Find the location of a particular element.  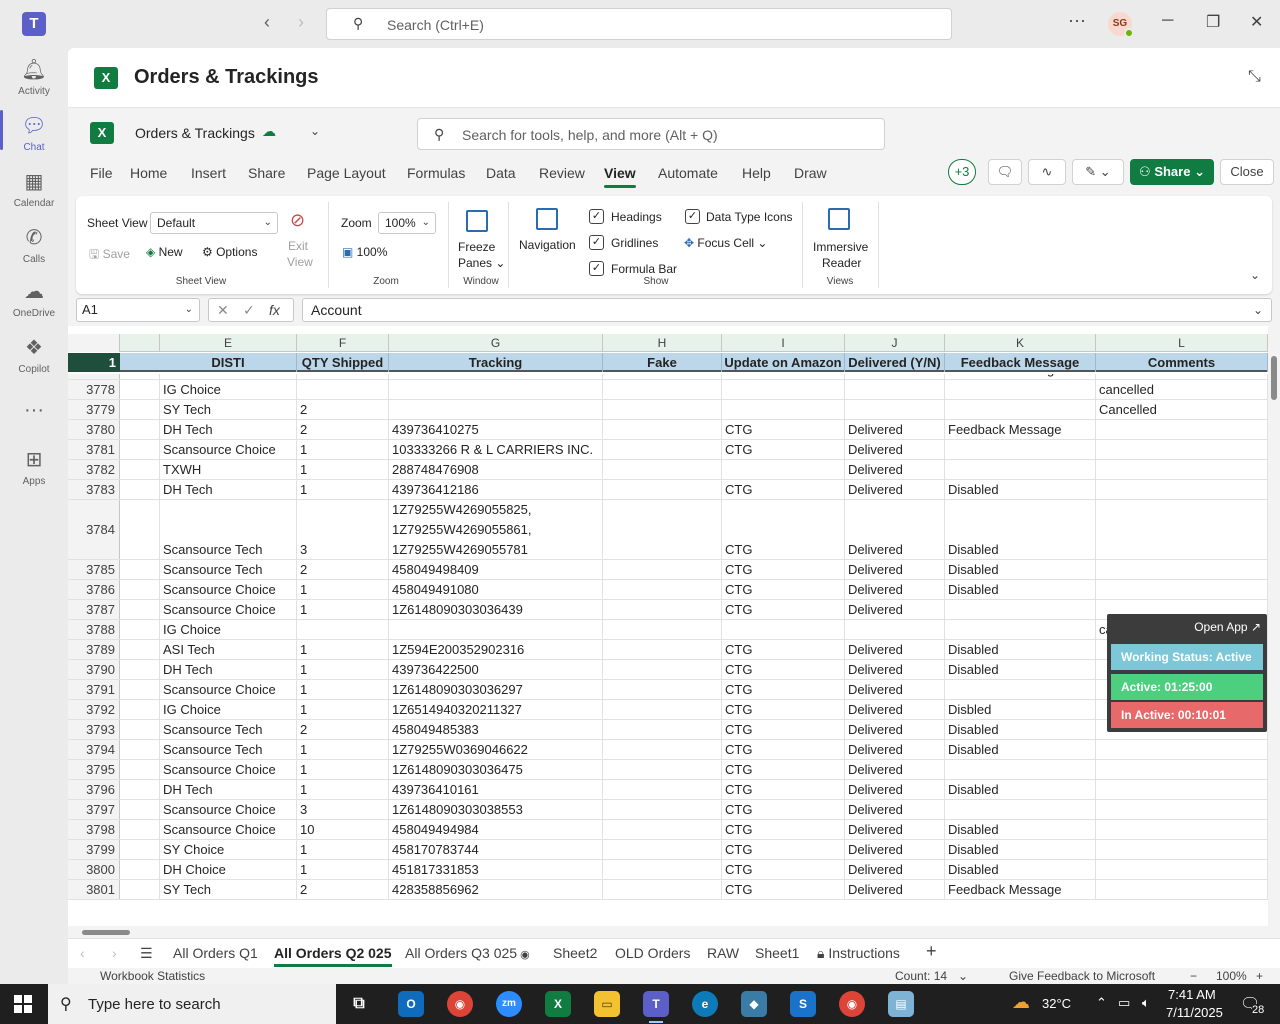

column-header-g: G is located at coordinates (496, 343).